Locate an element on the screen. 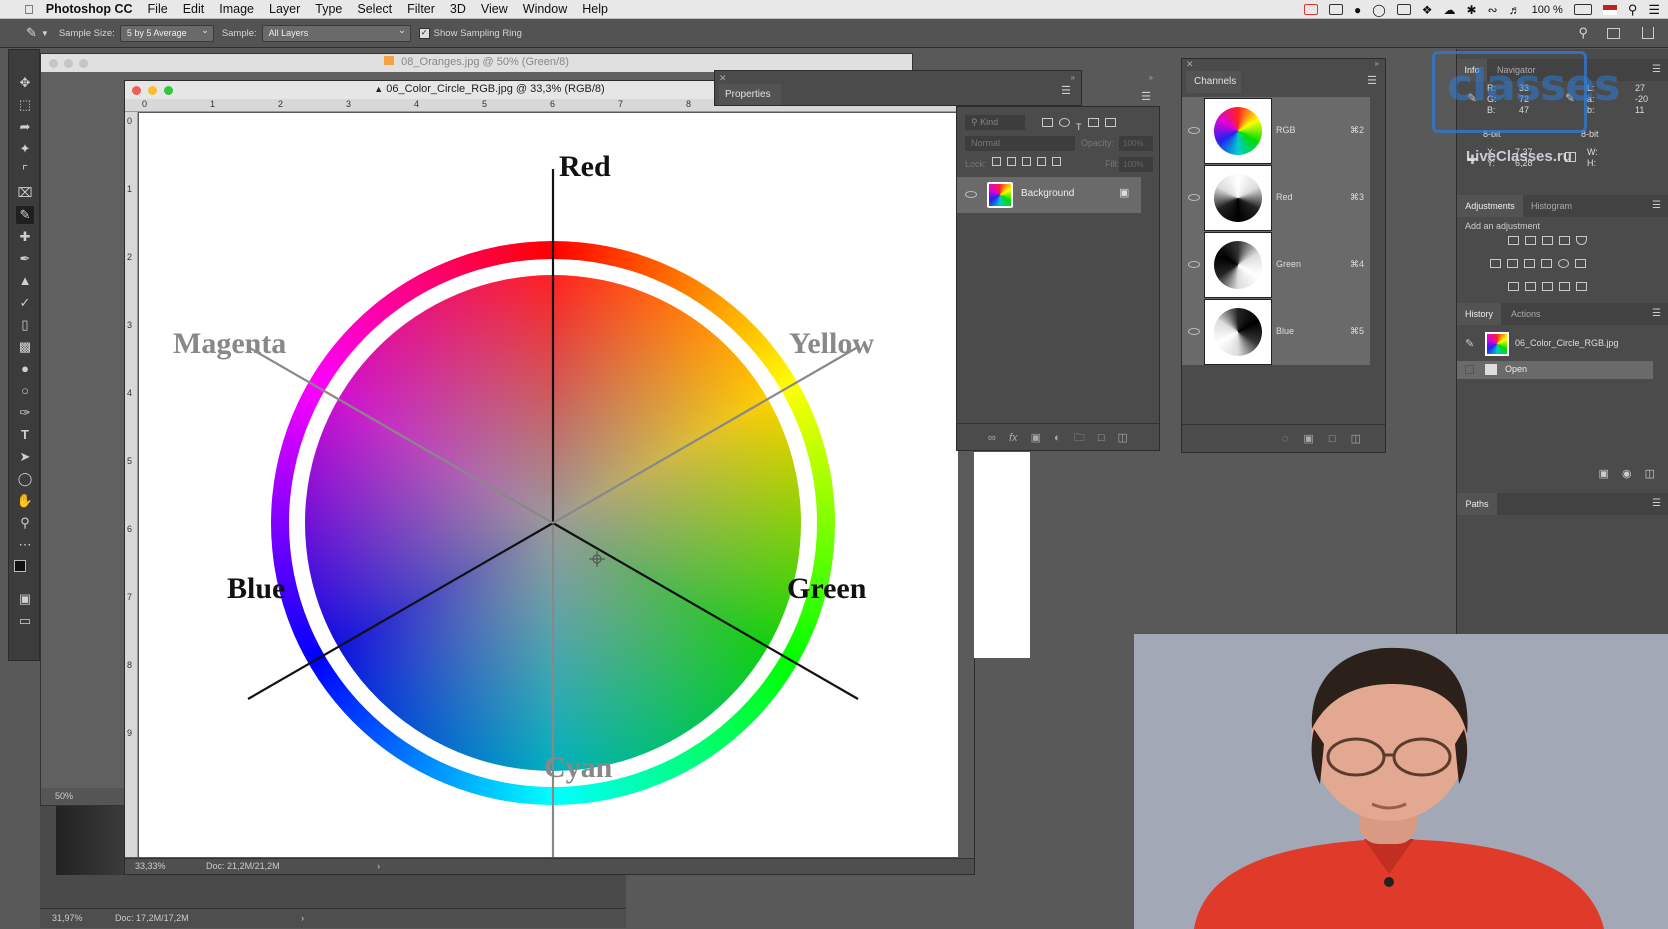 The image size is (1668, 929). battery-icon is located at coordinates (1582, 9).